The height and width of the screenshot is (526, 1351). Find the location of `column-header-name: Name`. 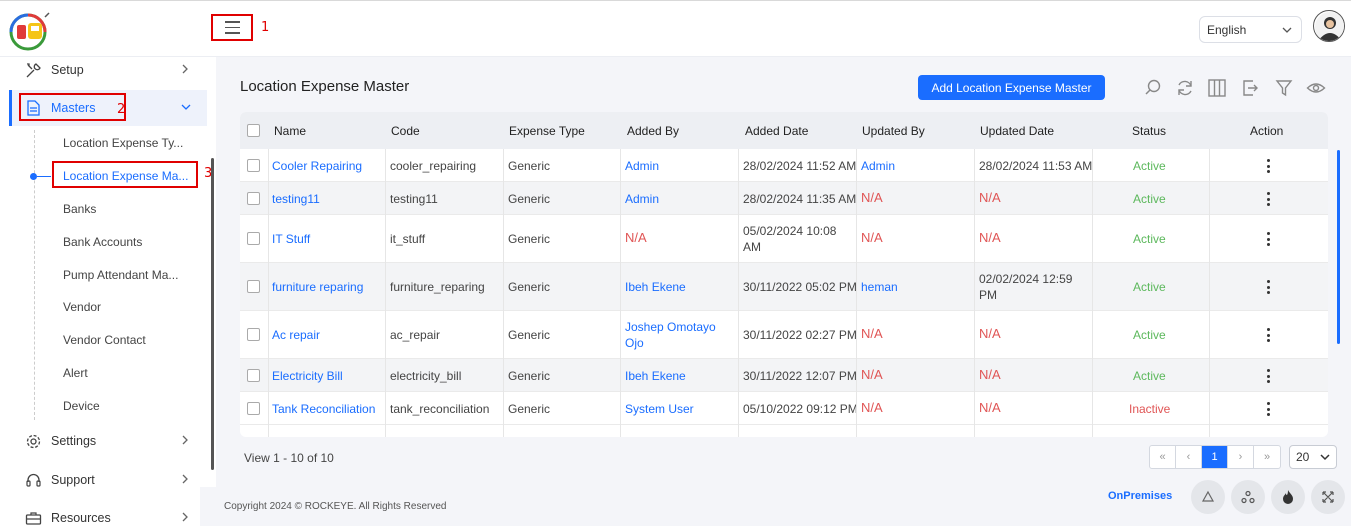

column-header-name: Name is located at coordinates (290, 131).